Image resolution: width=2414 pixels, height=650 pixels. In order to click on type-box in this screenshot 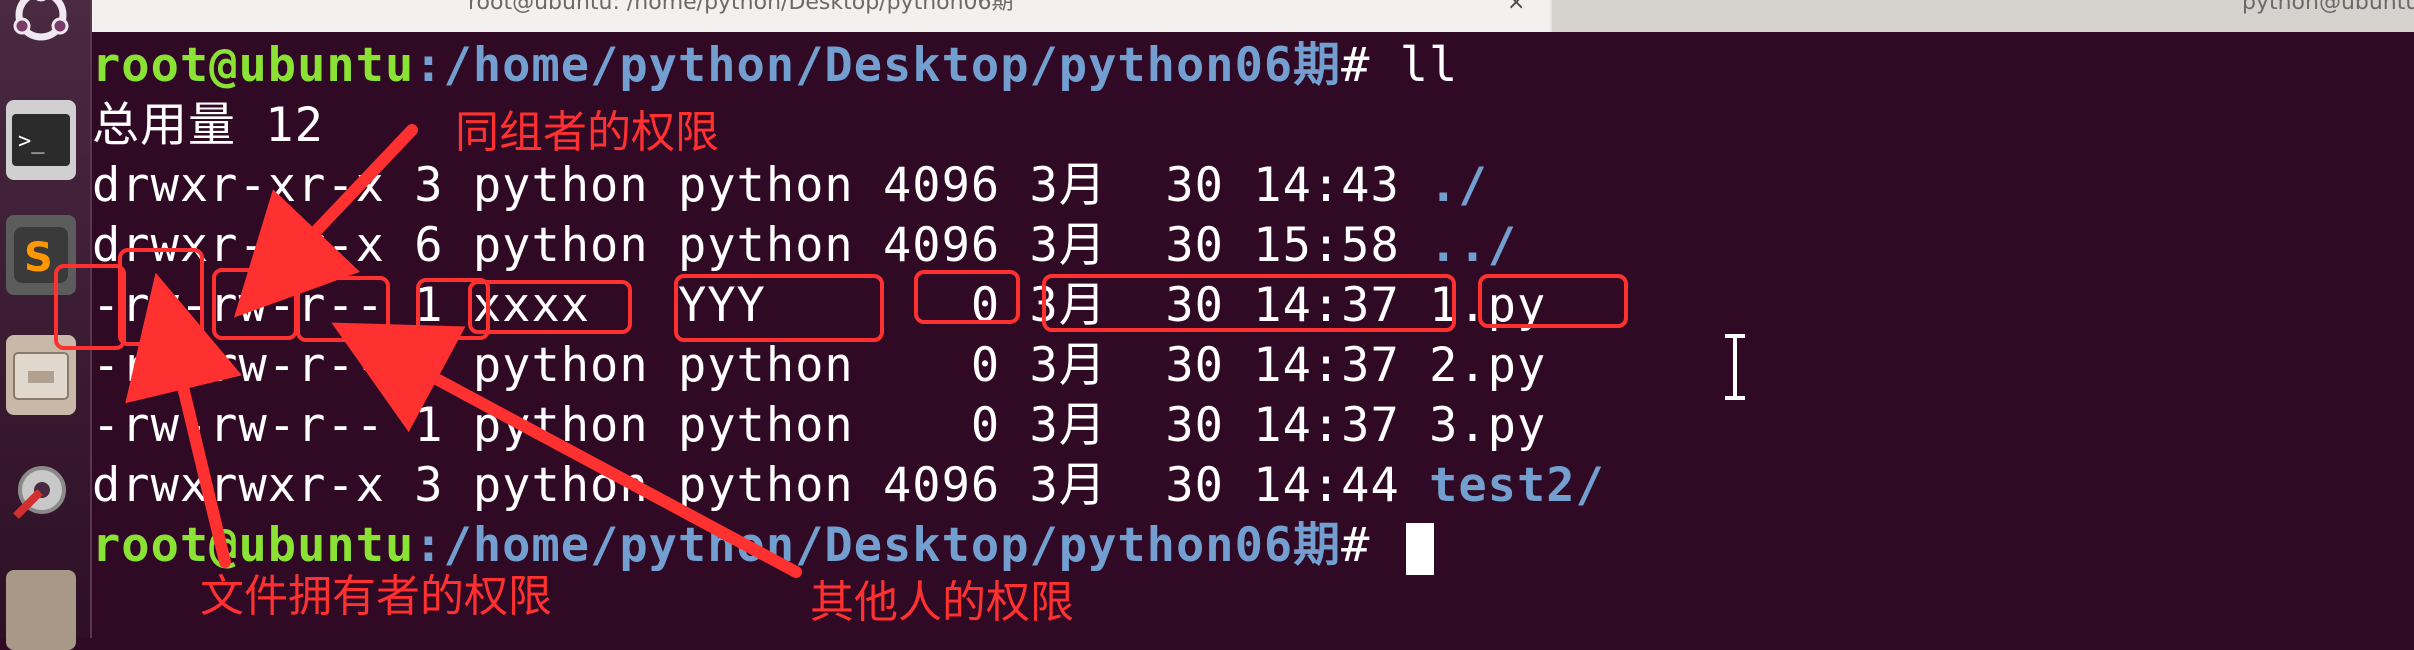, I will do `click(90, 307)`.